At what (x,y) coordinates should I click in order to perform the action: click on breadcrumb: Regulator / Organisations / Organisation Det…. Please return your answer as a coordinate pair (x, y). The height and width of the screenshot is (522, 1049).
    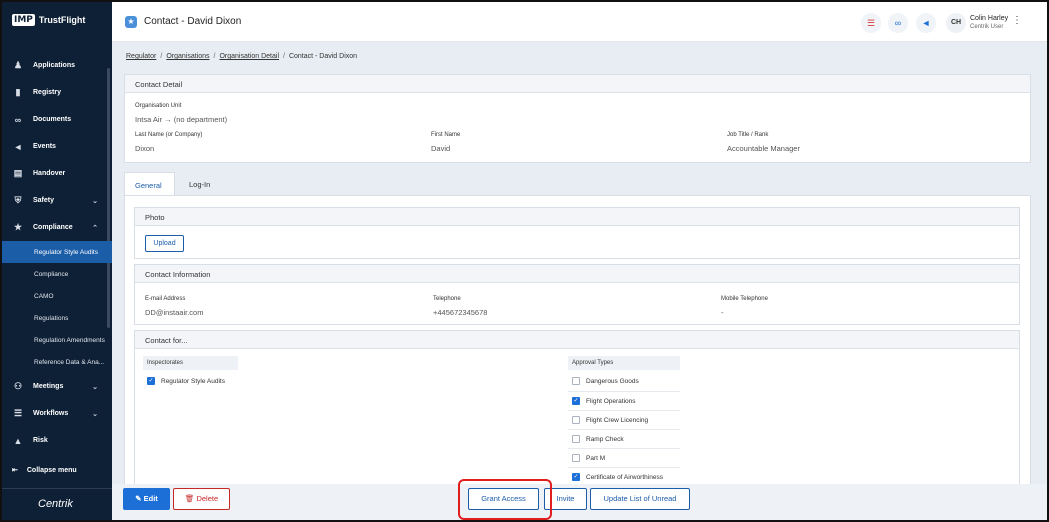
    Looking at the image, I should click on (242, 56).